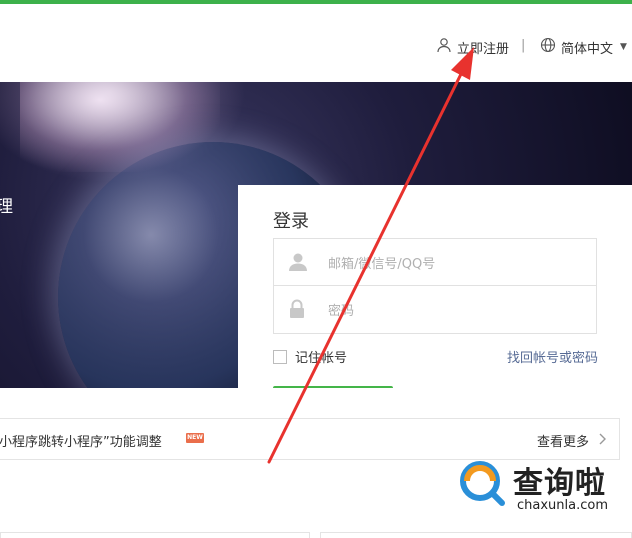 The image size is (632, 538). Describe the element at coordinates (563, 442) in the screenshot. I see `view-more-label: 查看更多` at that location.